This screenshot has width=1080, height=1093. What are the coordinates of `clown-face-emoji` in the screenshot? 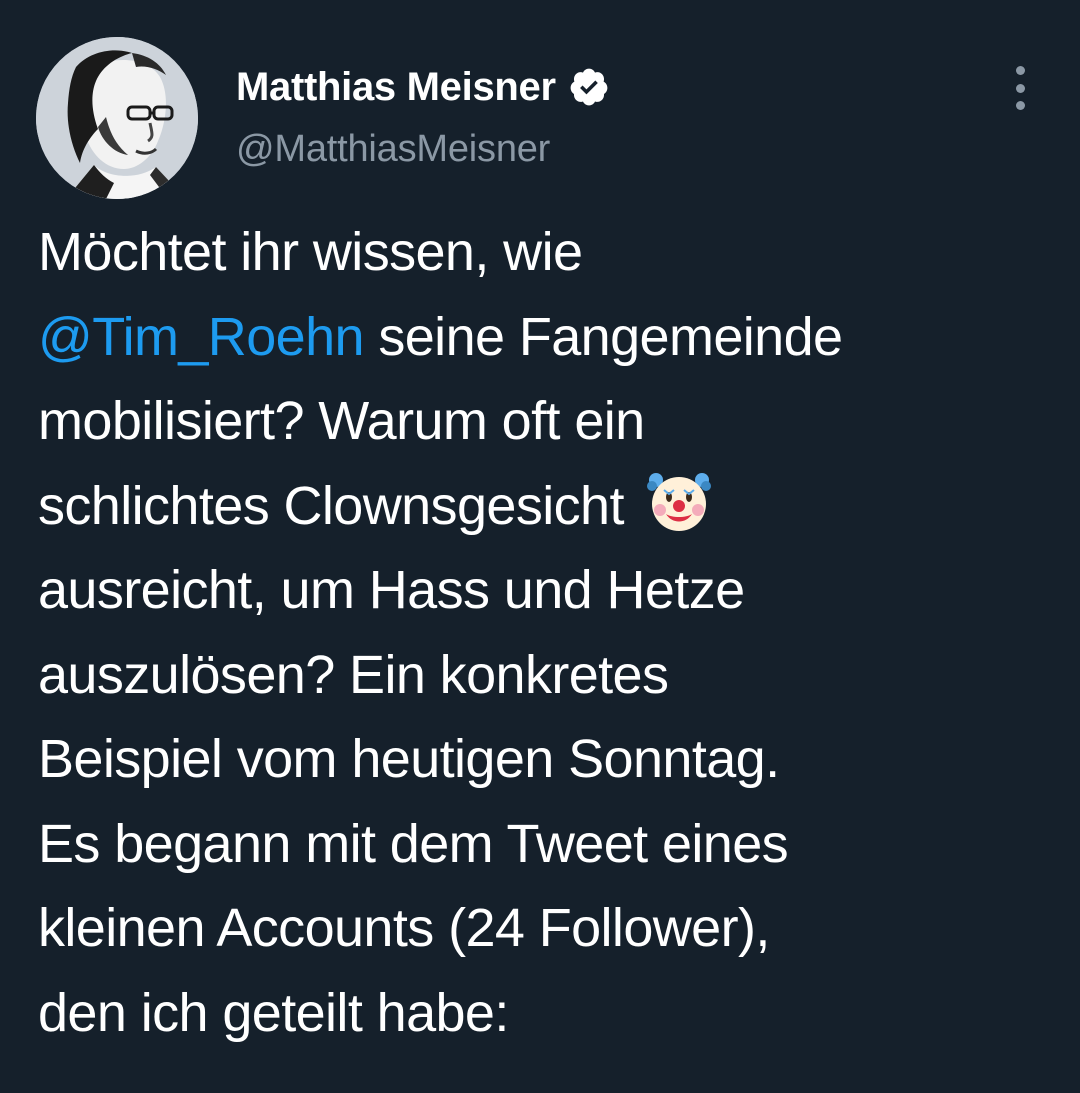 It's located at (679, 502).